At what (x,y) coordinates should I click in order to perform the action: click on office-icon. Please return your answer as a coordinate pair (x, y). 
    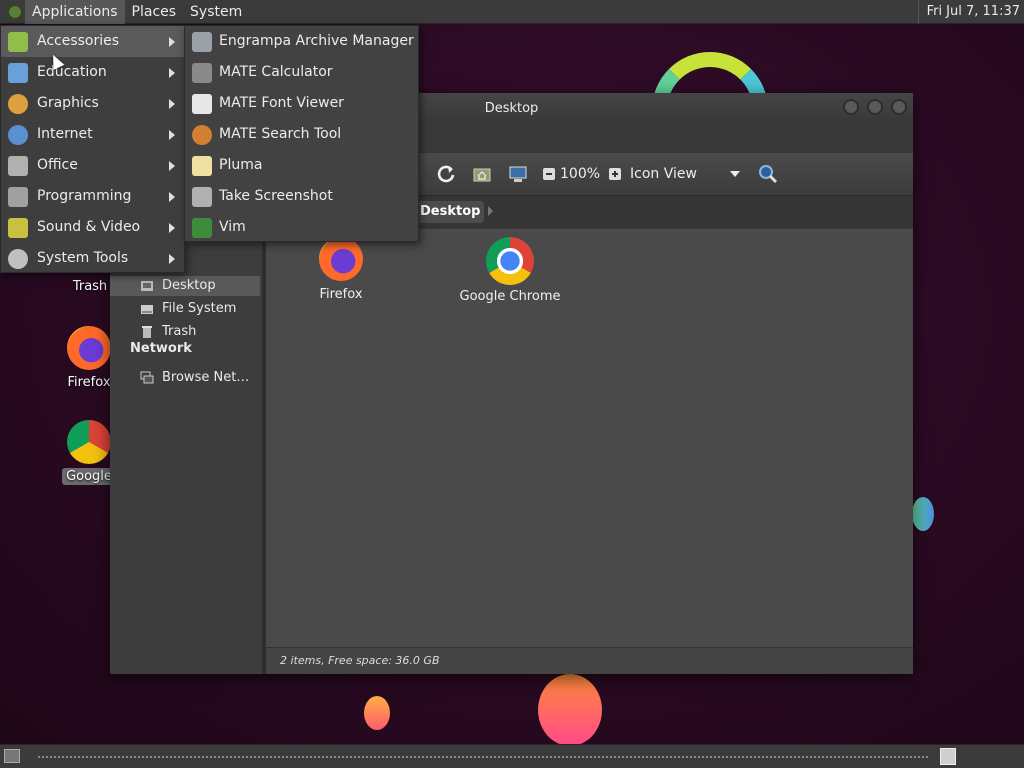
    Looking at the image, I should click on (18, 166).